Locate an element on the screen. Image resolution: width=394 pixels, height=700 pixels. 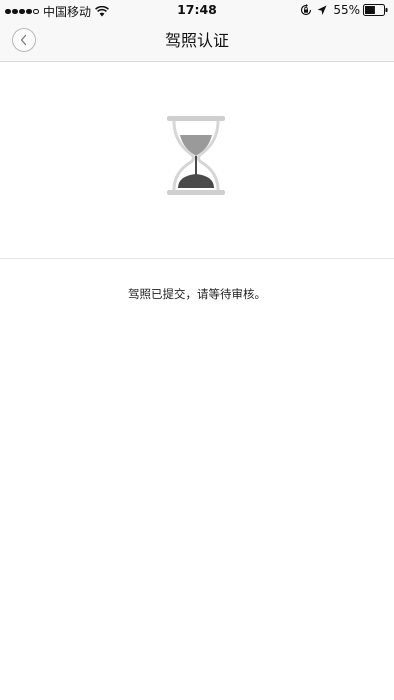
navigation-bar: 驾照认证 is located at coordinates (197, 41).